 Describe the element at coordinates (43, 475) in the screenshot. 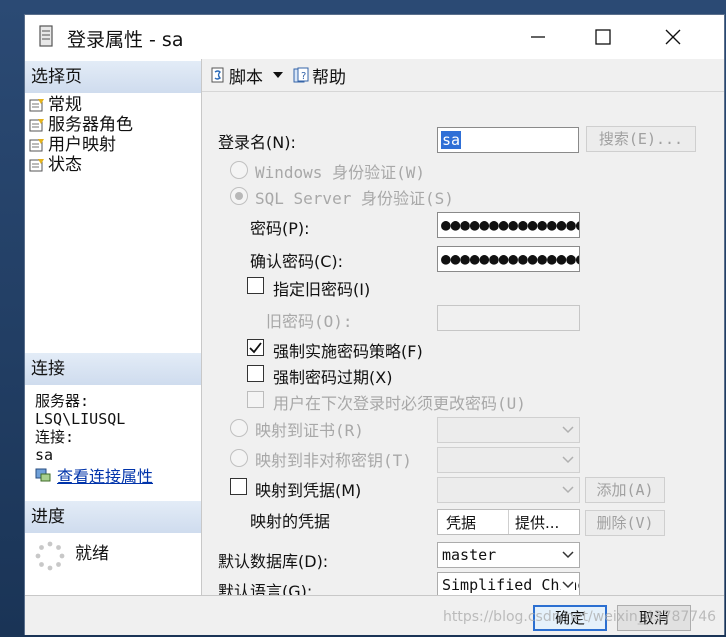

I see `properties-icon` at that location.